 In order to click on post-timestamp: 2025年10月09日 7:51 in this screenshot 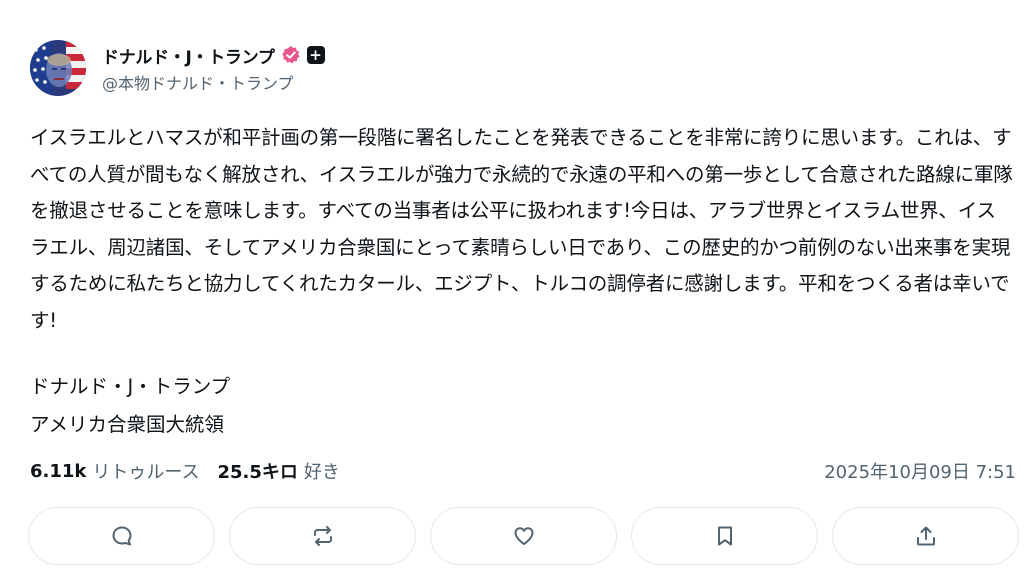, I will do `click(920, 472)`.